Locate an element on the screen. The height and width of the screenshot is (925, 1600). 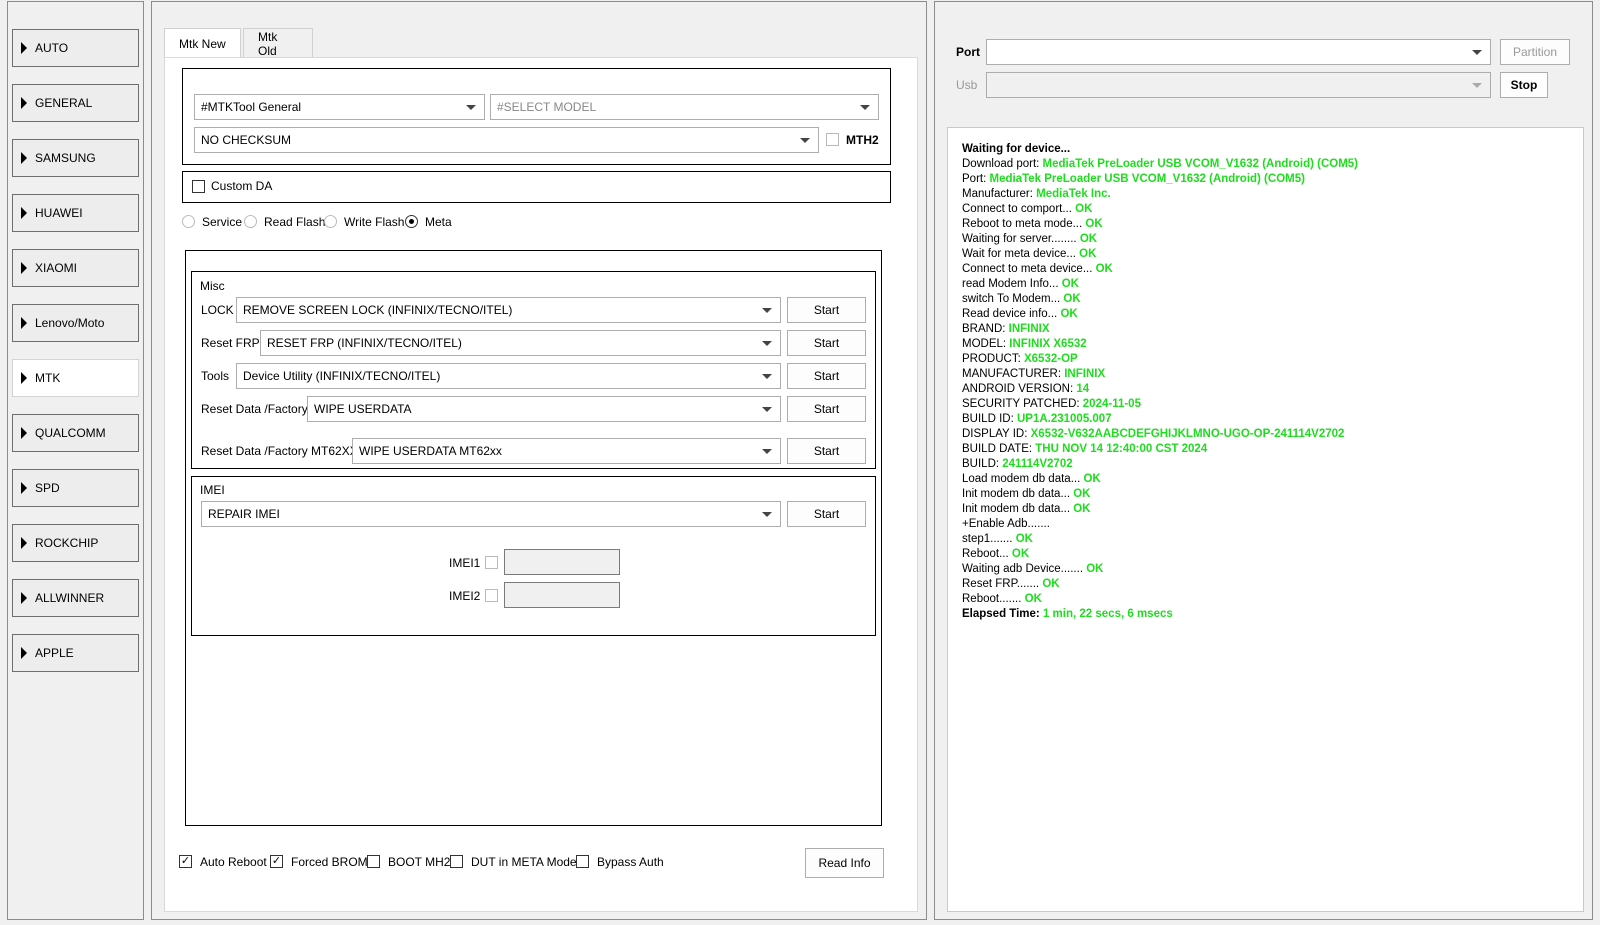
log-line: Wait for meta device... OK is located at coordinates (1272, 254).